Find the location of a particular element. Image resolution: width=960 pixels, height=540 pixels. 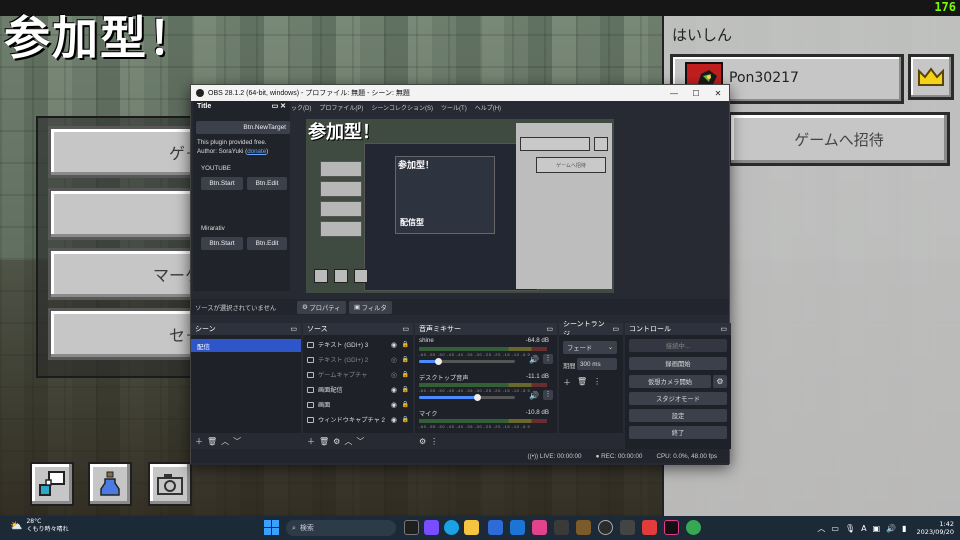

store-icon is located at coordinates (495, 527).